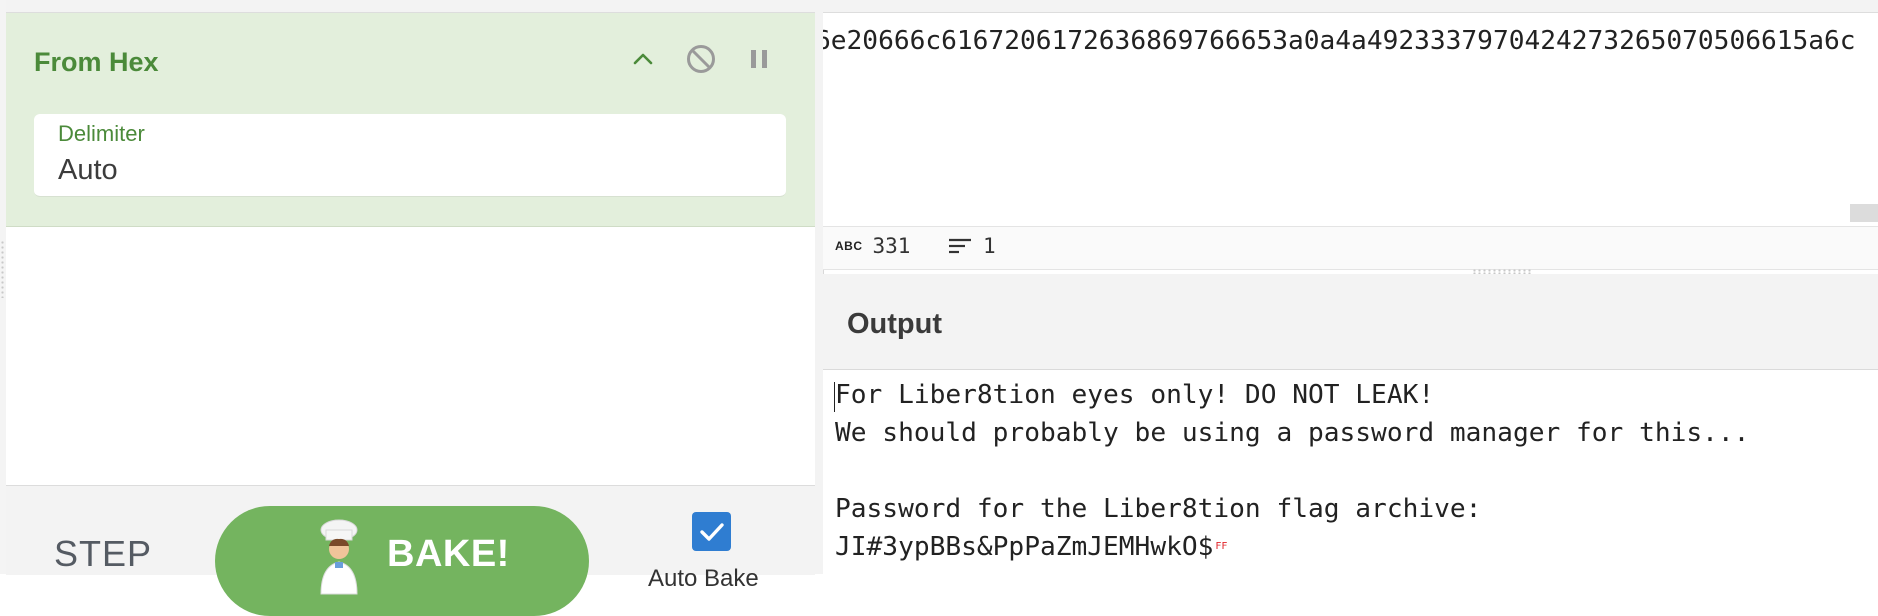 The width and height of the screenshot is (1878, 616). Describe the element at coordinates (891, 246) in the screenshot. I see `input-length: 331` at that location.